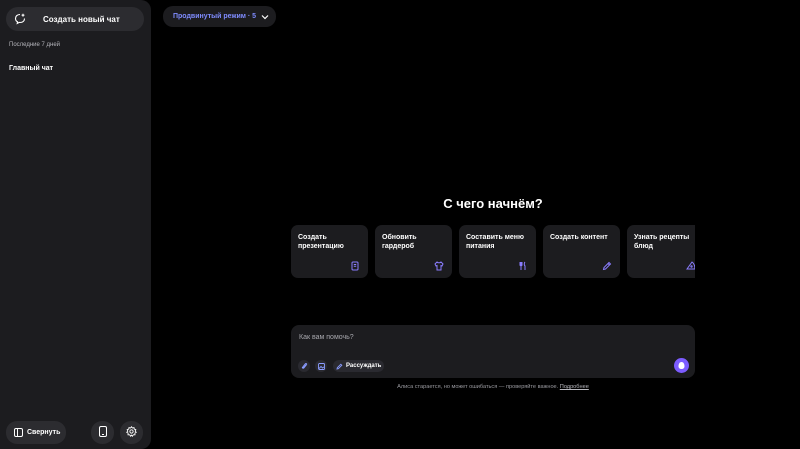 Image resolution: width=800 pixels, height=449 pixels. I want to click on reason-toggle-button: Рассуждать, so click(358, 366).